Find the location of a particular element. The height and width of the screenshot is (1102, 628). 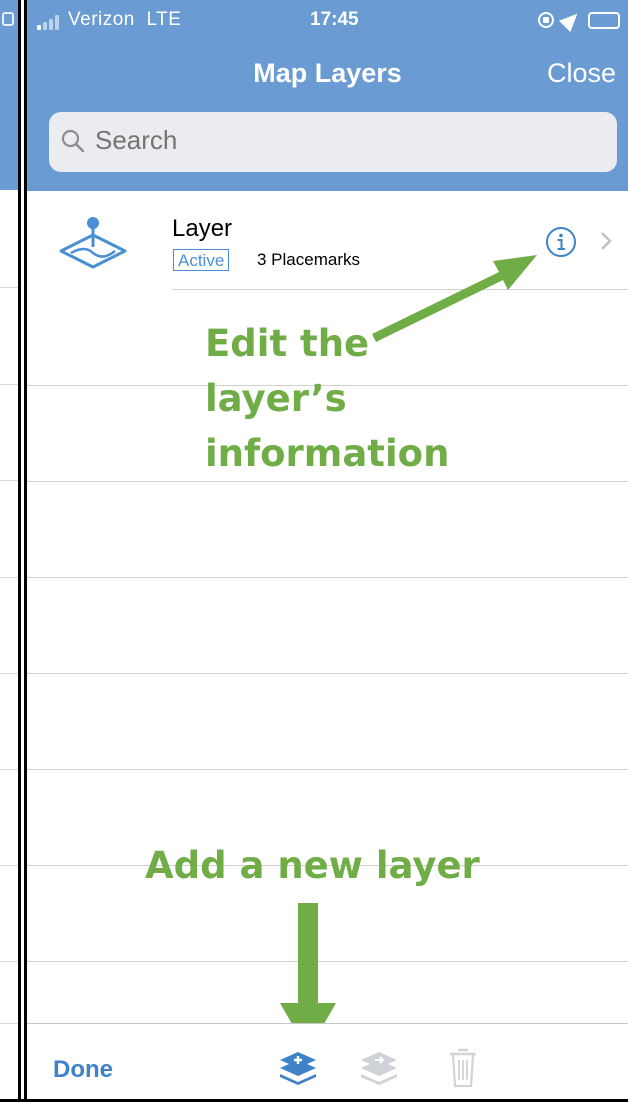

search-icon is located at coordinates (73, 141).